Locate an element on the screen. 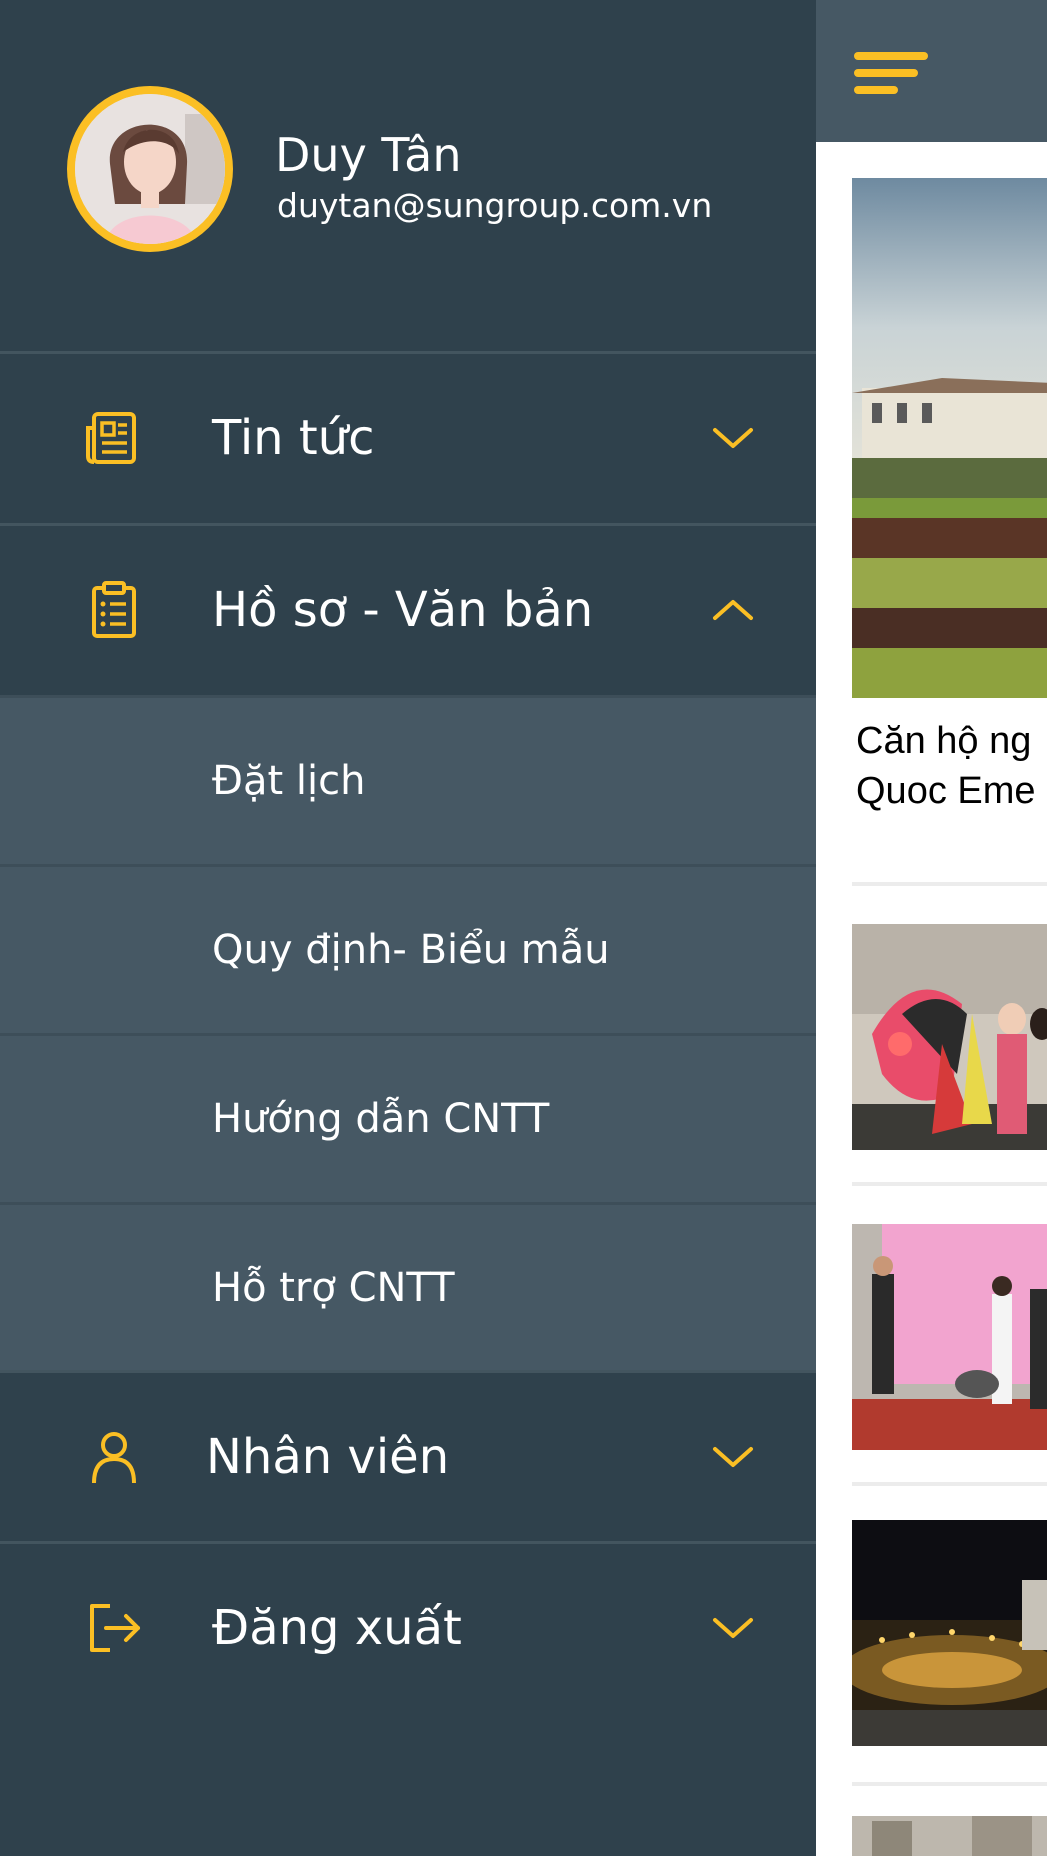  newspaper-icon is located at coordinates (111, 438).